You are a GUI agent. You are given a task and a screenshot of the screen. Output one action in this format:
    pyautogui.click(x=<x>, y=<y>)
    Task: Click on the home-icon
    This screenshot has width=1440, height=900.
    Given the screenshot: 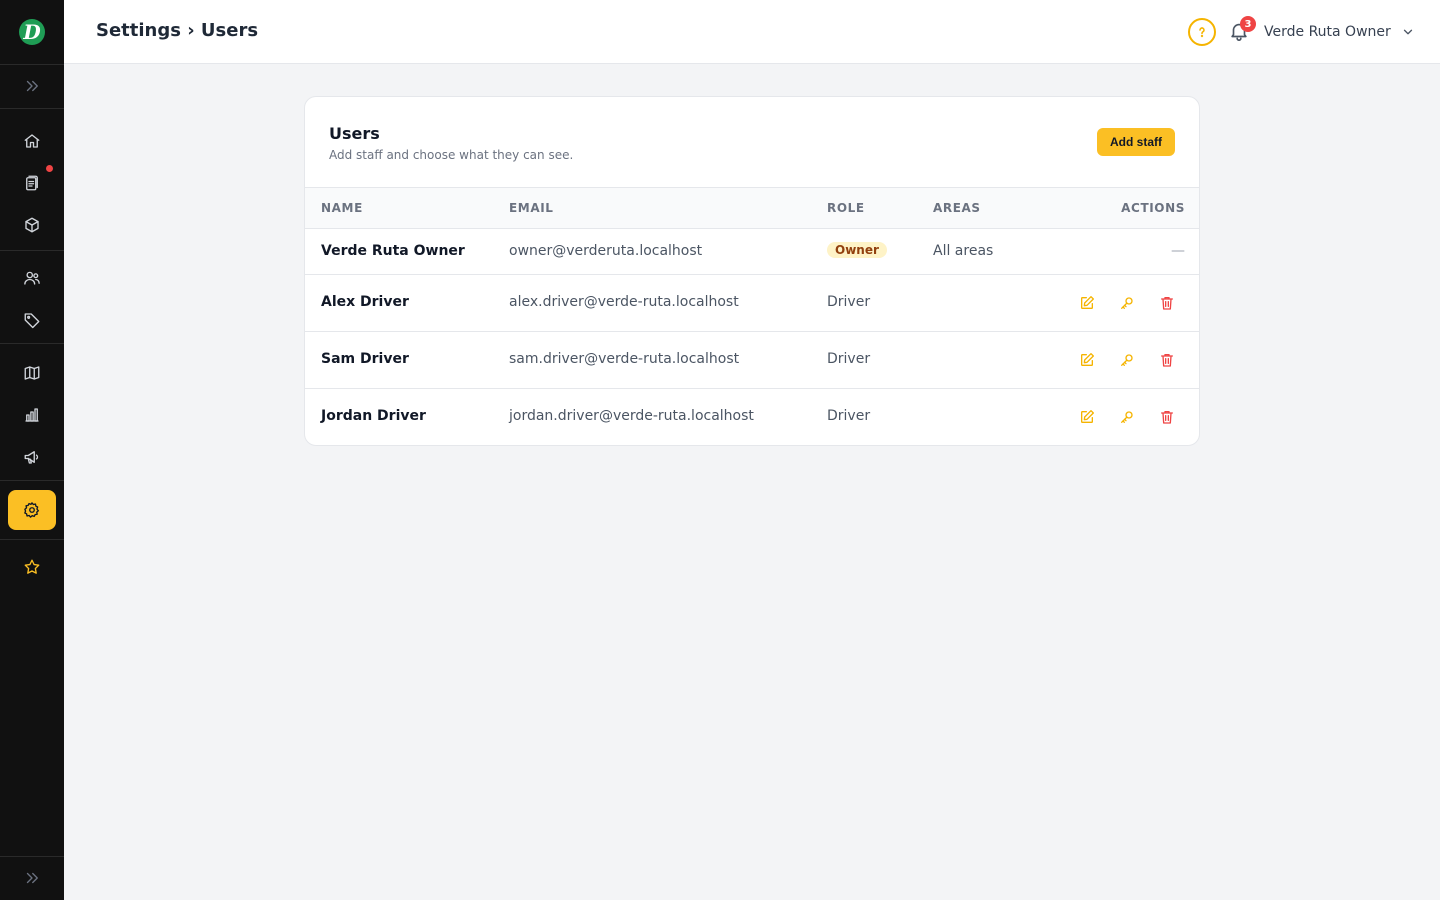 What is the action you would take?
    pyautogui.click(x=32, y=141)
    